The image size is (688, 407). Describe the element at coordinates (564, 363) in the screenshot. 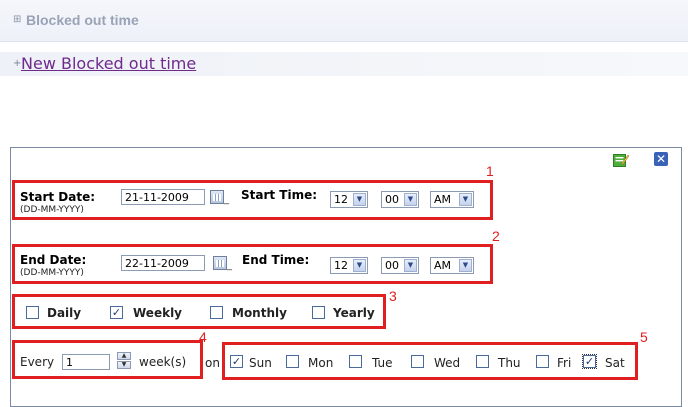

I see `fri-label: Fri` at that location.